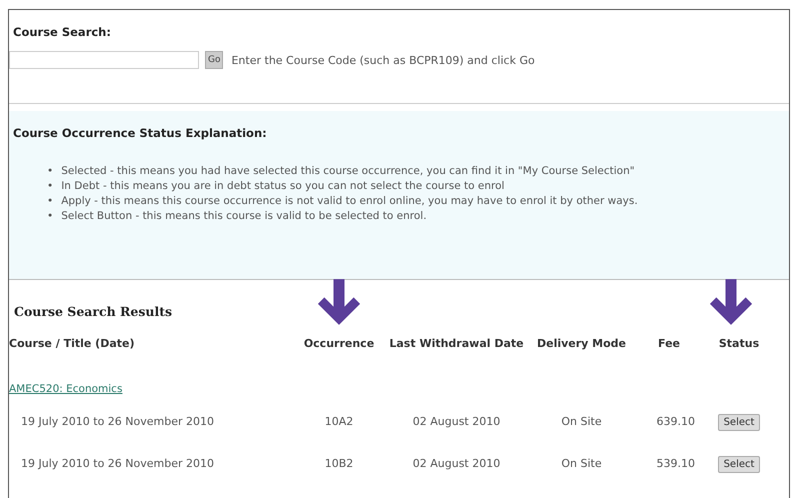  Describe the element at coordinates (214, 60) in the screenshot. I see `go-button: Go` at that location.